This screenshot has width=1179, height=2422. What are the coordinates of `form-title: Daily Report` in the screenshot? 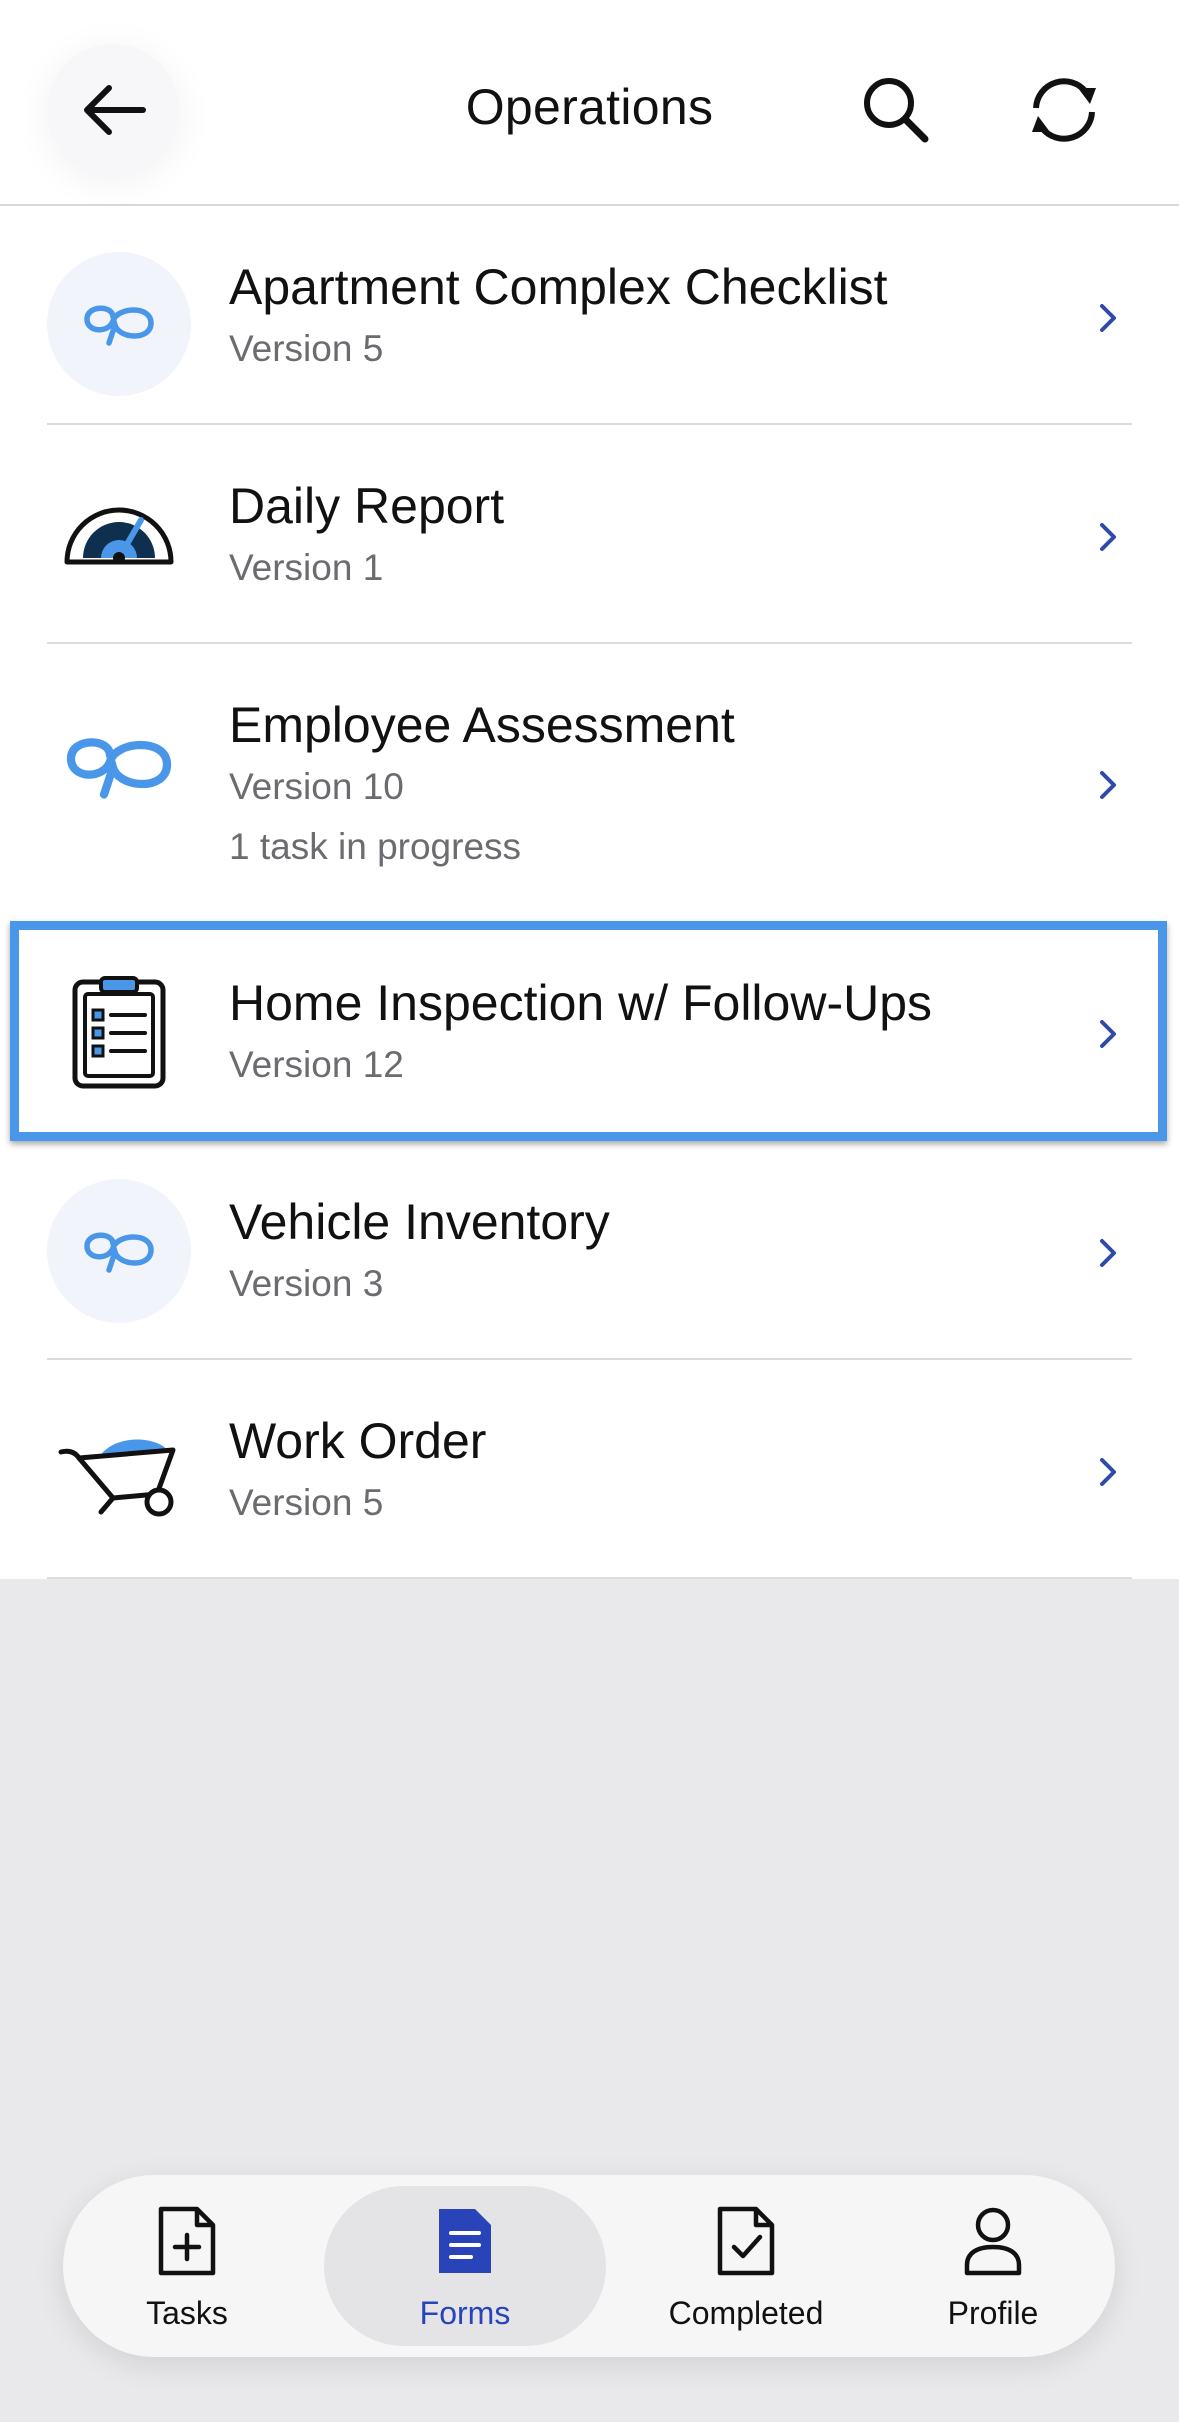 It's located at (367, 506).